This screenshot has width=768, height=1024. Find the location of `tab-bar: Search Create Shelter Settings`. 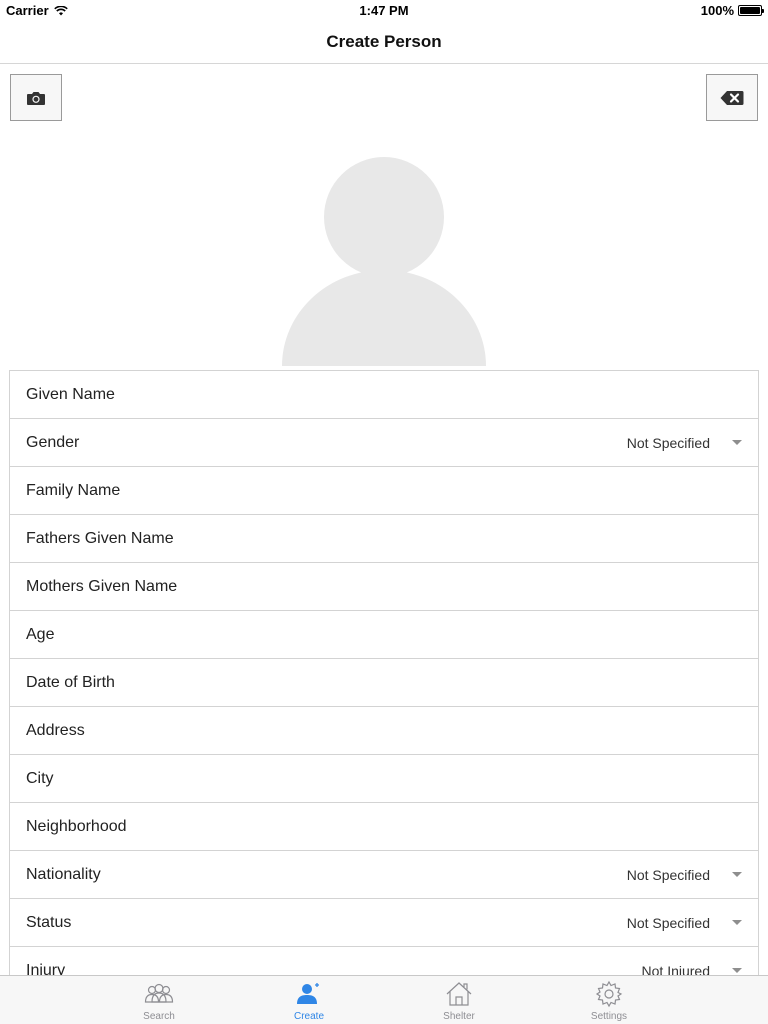

tab-bar: Search Create Shelter Settings is located at coordinates (384, 999).